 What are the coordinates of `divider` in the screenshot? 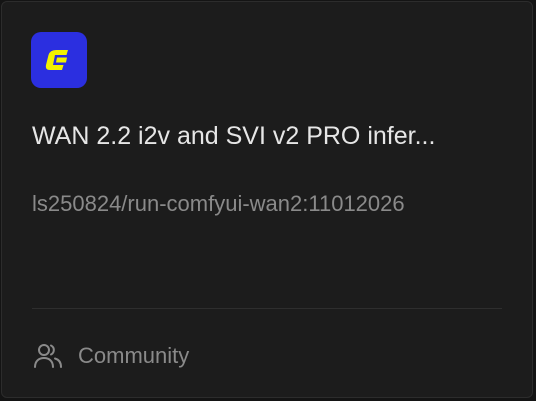 It's located at (267, 308).